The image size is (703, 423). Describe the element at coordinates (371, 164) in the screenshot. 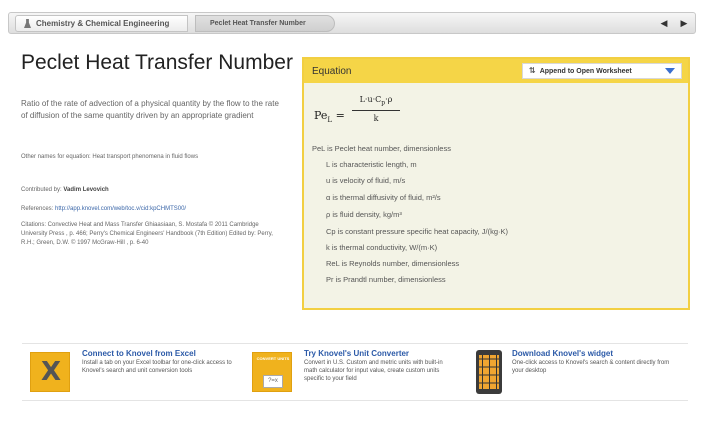

I see `variable-definition: L is characteristic length, m` at that location.